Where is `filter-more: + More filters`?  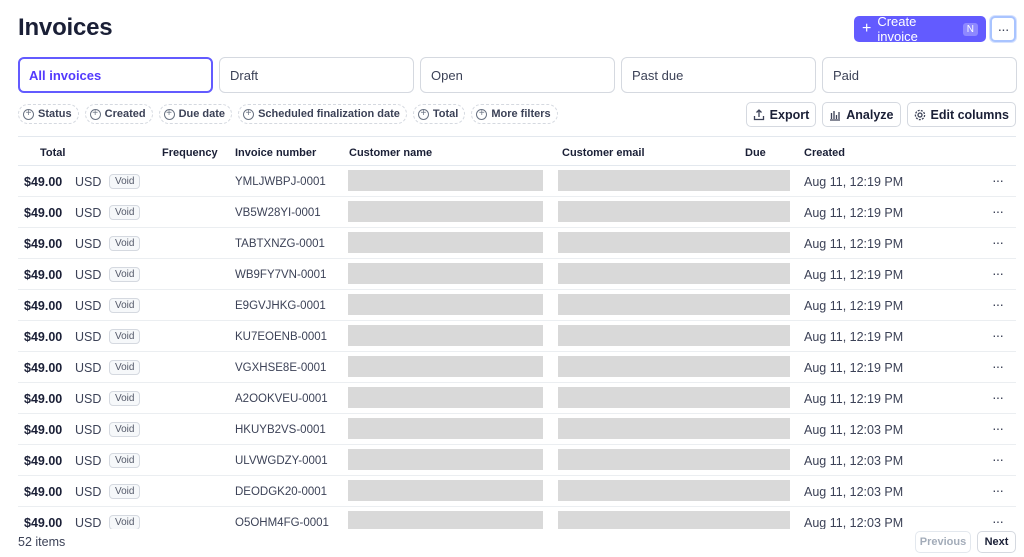
filter-more: + More filters is located at coordinates (514, 114).